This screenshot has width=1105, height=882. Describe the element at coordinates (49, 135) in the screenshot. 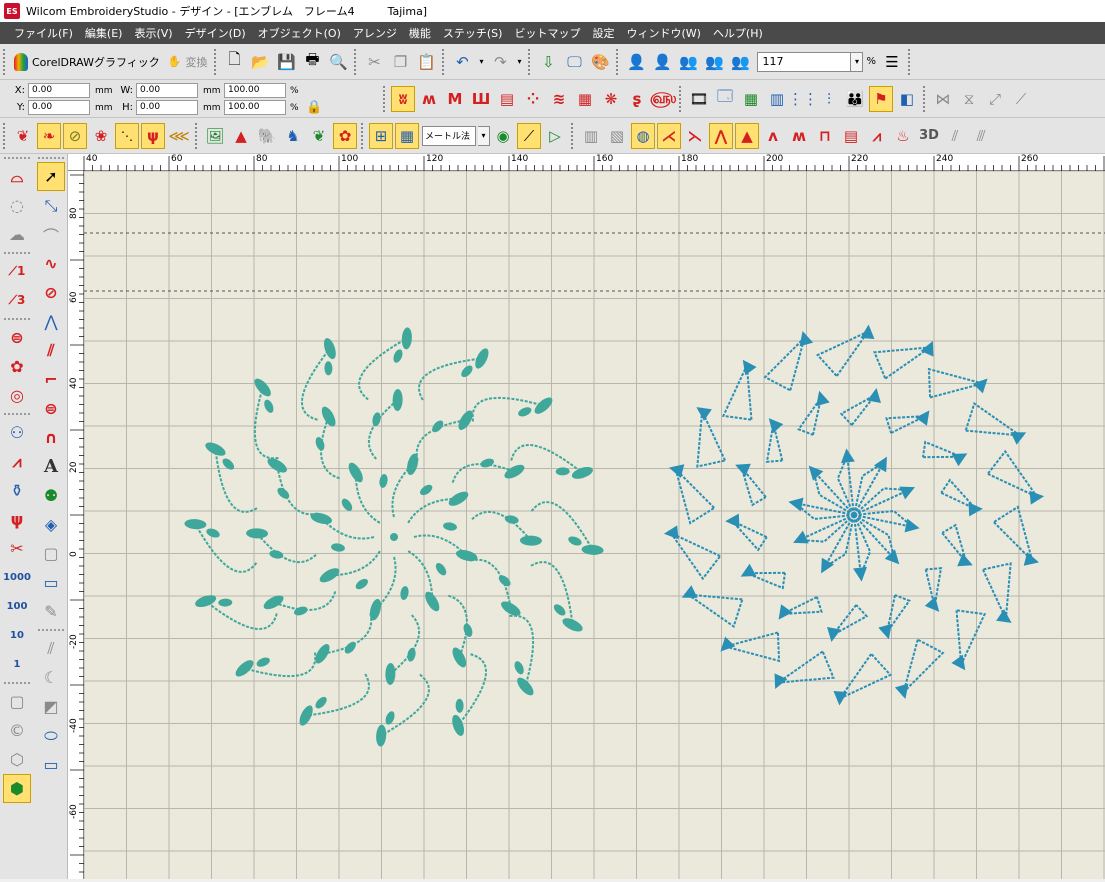

I see `leaf-satin-button: ❧` at that location.